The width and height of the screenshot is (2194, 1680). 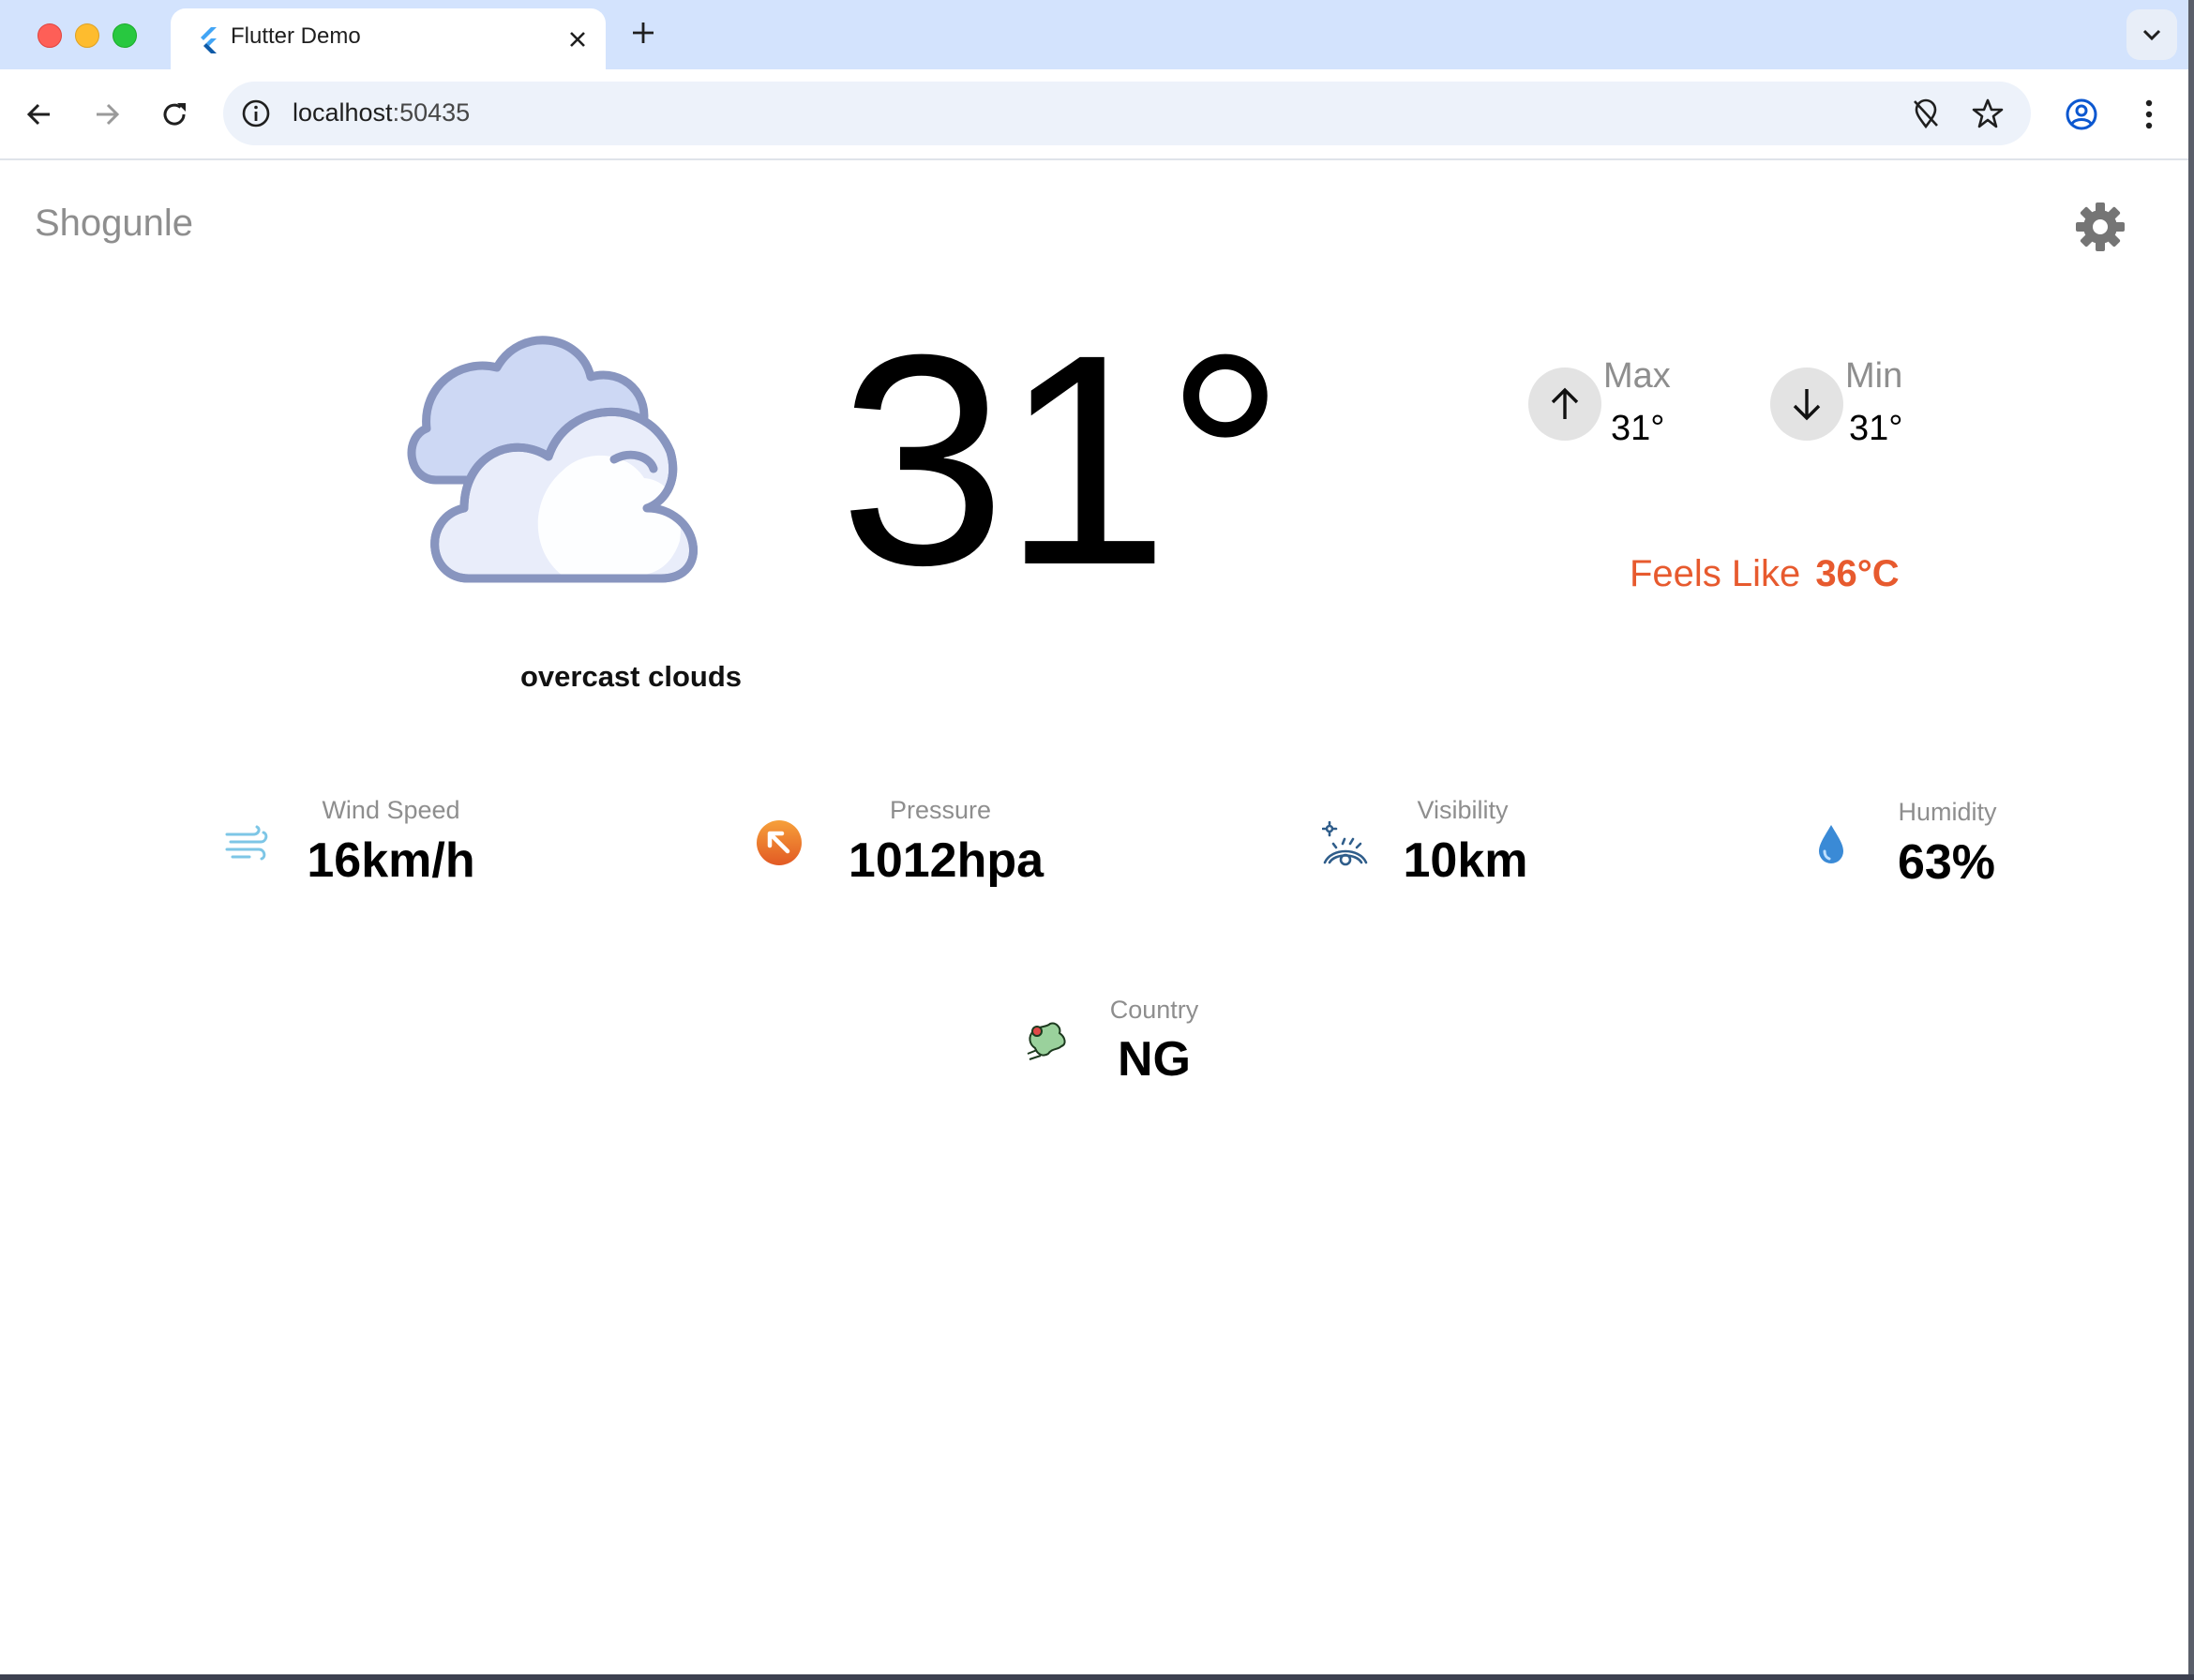 I want to click on visibility-label: Visibility, so click(x=1463, y=810).